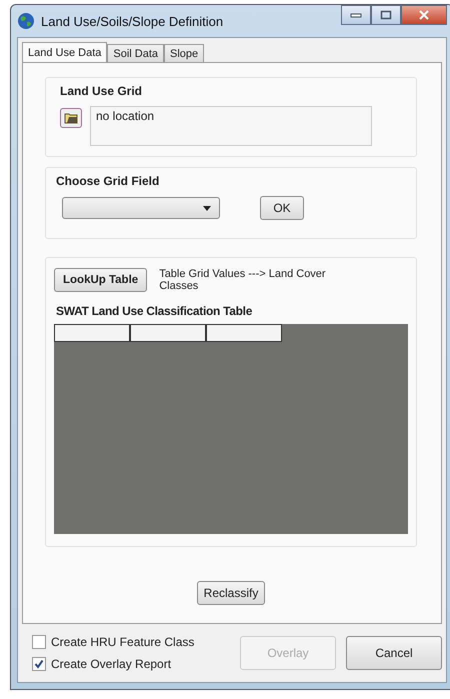 This screenshot has height=699, width=450. Describe the element at coordinates (155, 311) in the screenshot. I see `table-title: SWAT Land Use Classification Table` at that location.